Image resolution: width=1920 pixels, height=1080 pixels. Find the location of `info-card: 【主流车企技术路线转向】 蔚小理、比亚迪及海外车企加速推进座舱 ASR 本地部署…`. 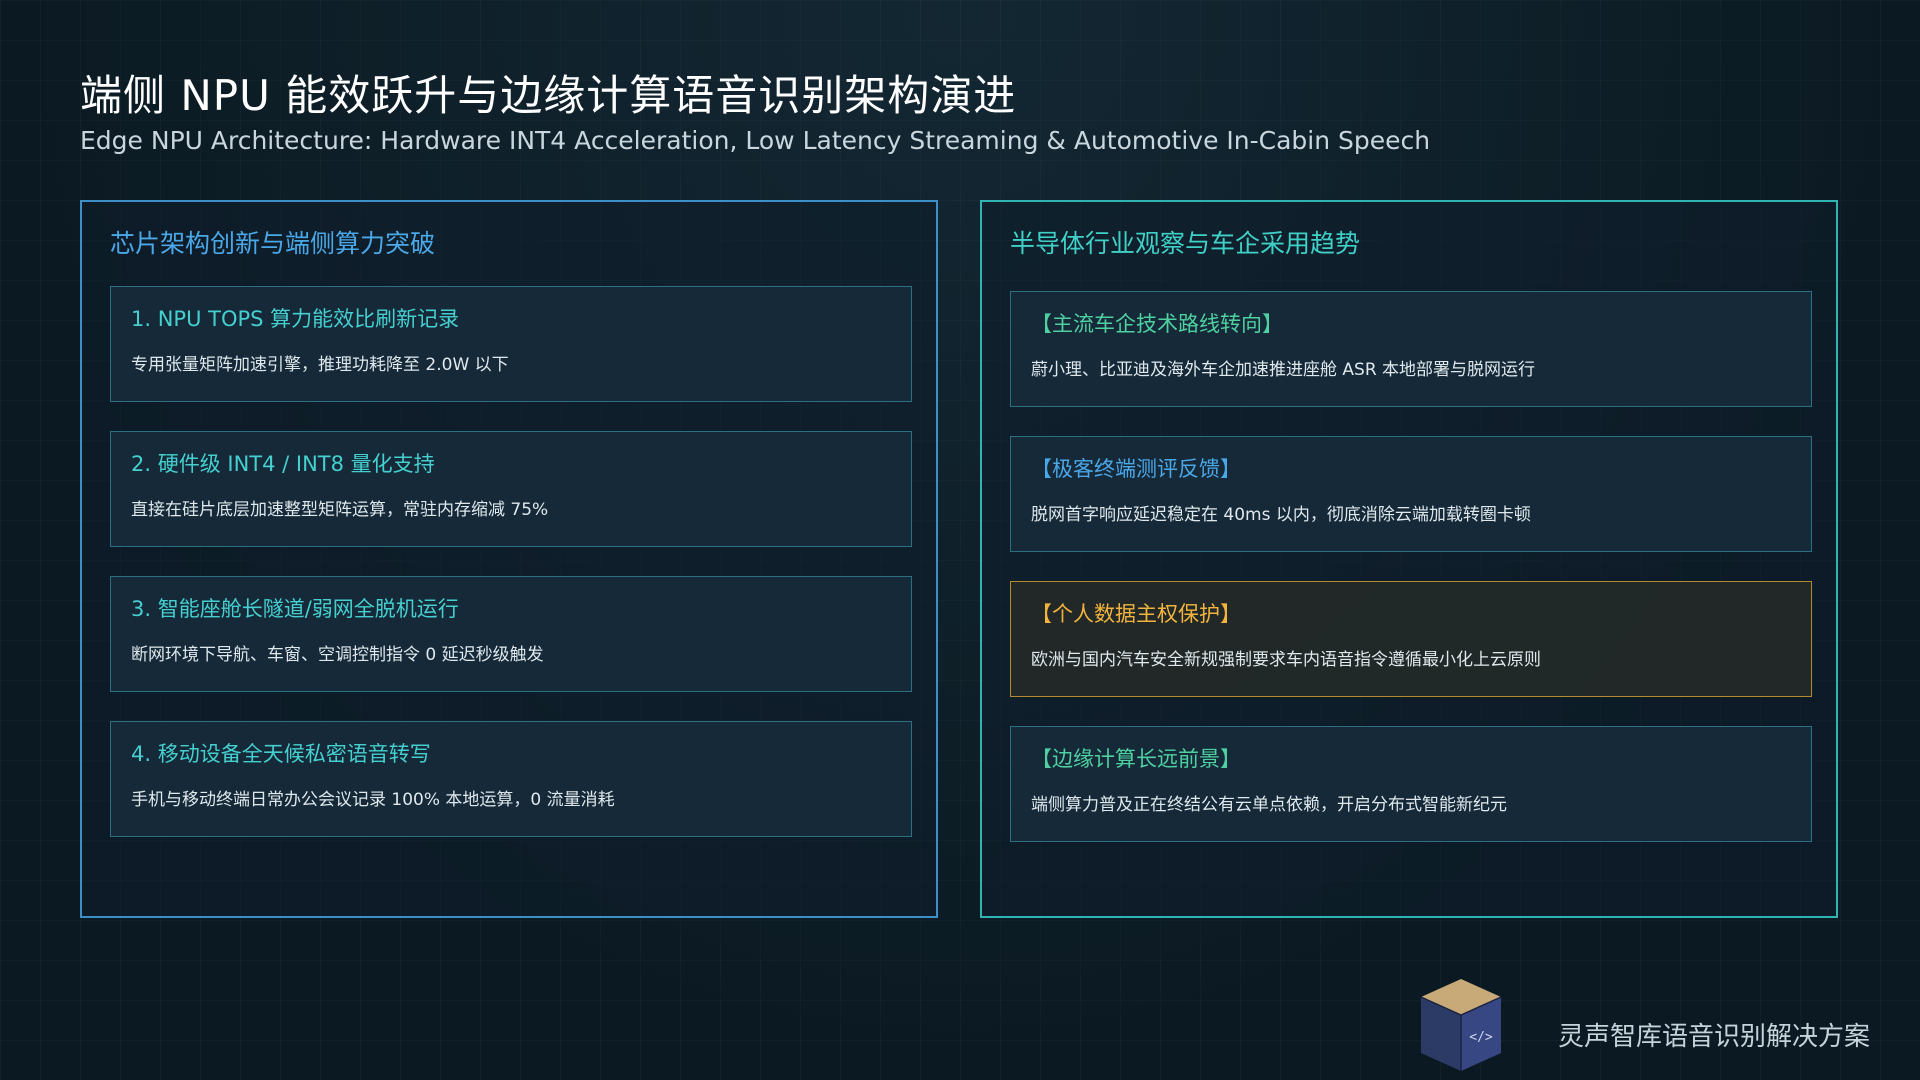

info-card: 【主流车企技术路线转向】 蔚小理、比亚迪及海外车企加速推进座舱 ASR 本地部署… is located at coordinates (1411, 349).